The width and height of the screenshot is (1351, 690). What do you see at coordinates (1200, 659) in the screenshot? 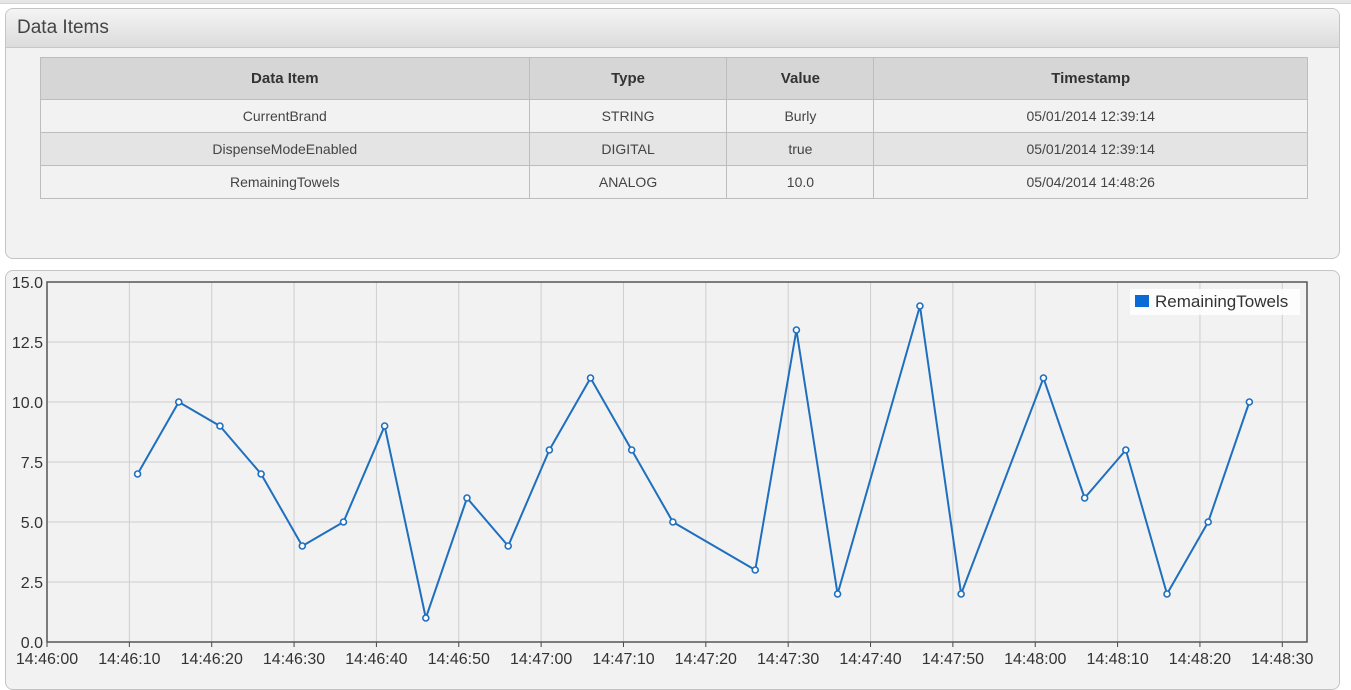
I see `x-tick-label: 14:48:20` at bounding box center [1200, 659].